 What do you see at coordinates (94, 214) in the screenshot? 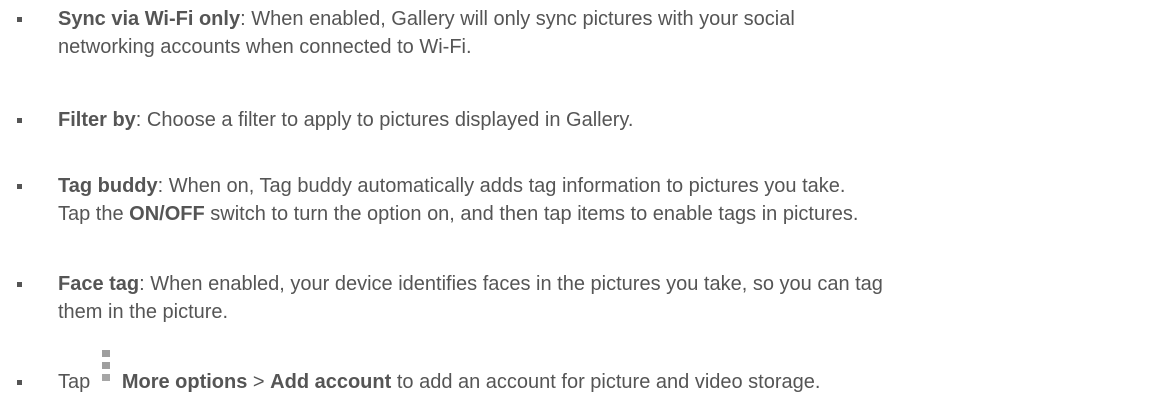
I see `description-text: Tap the` at bounding box center [94, 214].